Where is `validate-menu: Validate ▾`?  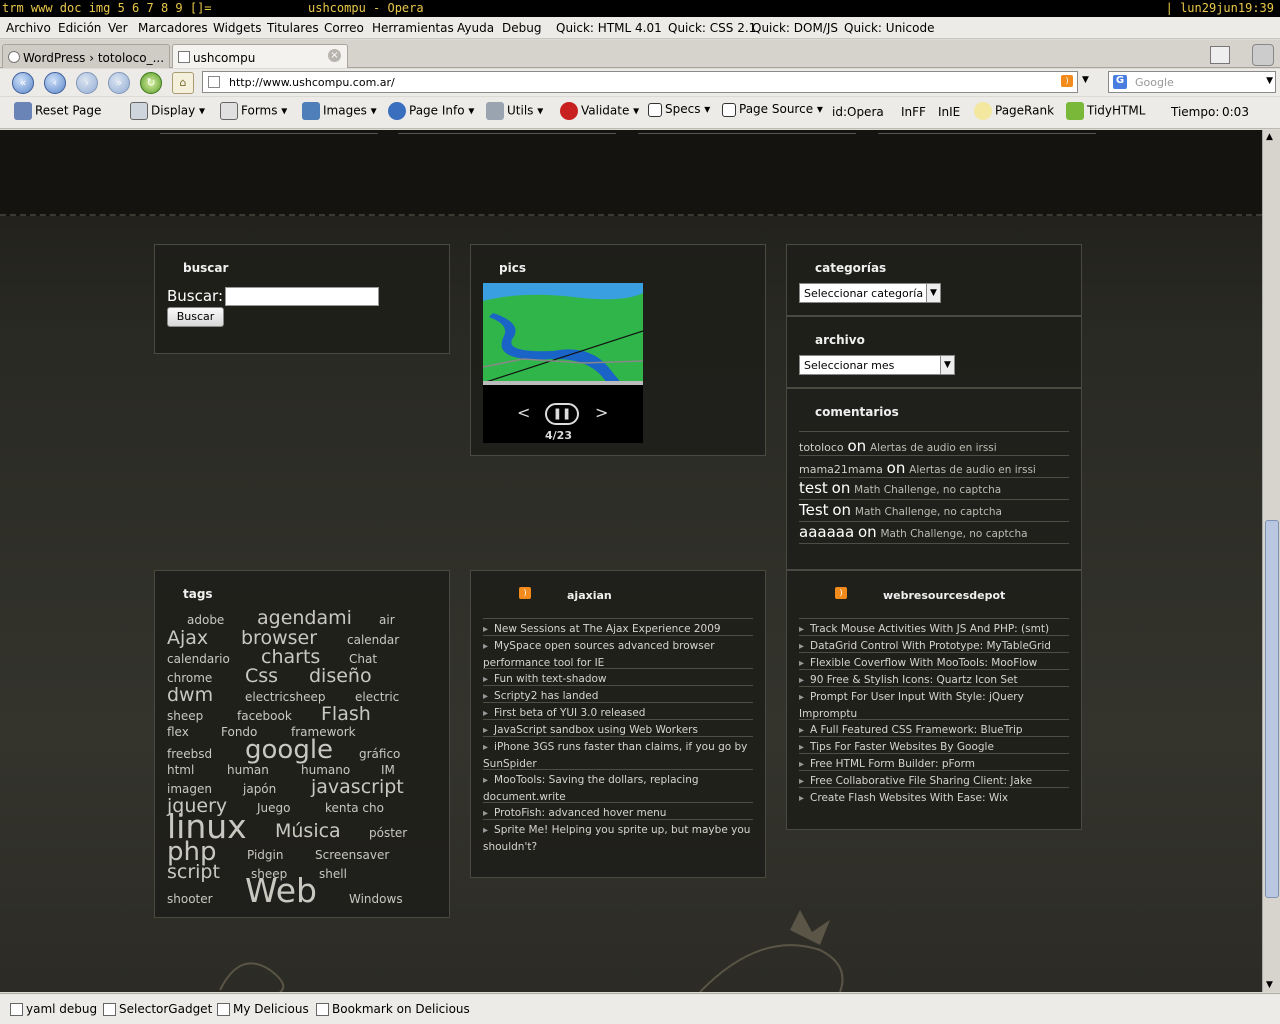 validate-menu: Validate ▾ is located at coordinates (599, 111).